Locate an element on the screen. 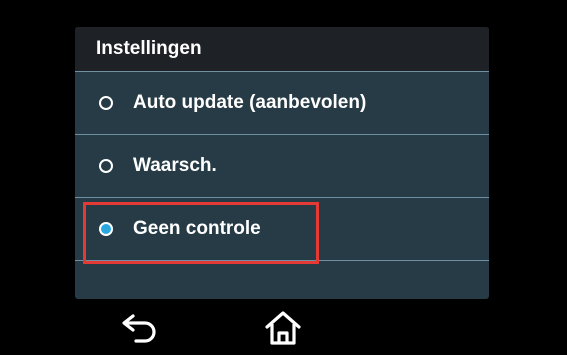 Image resolution: width=567 pixels, height=355 pixels. home-icon is located at coordinates (283, 328).